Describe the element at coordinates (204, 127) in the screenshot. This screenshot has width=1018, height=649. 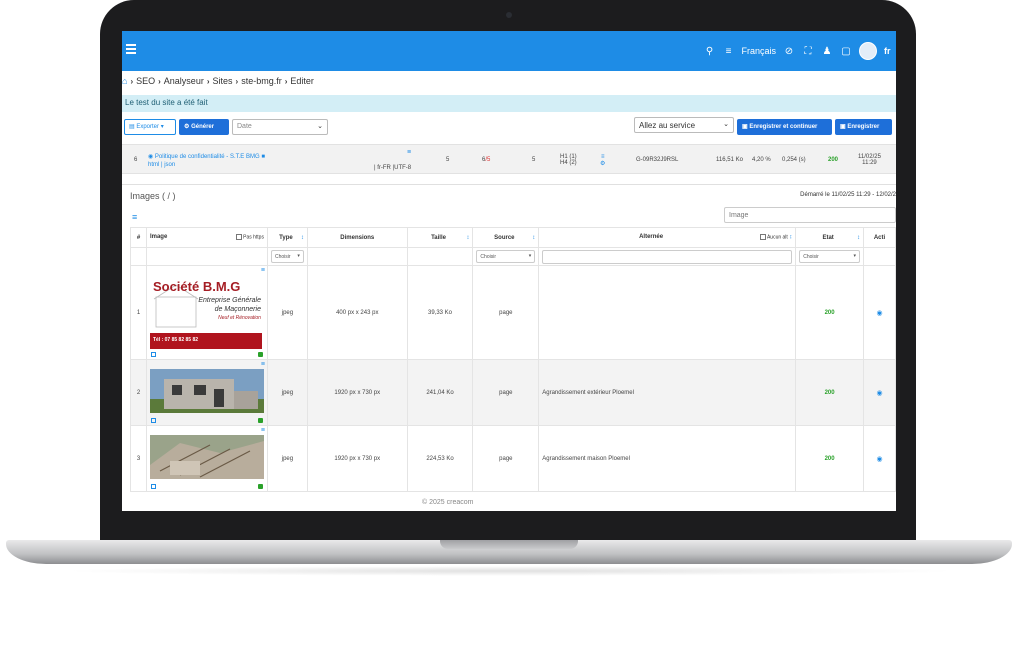
I see `generate-button: ⚙ Générer` at that location.